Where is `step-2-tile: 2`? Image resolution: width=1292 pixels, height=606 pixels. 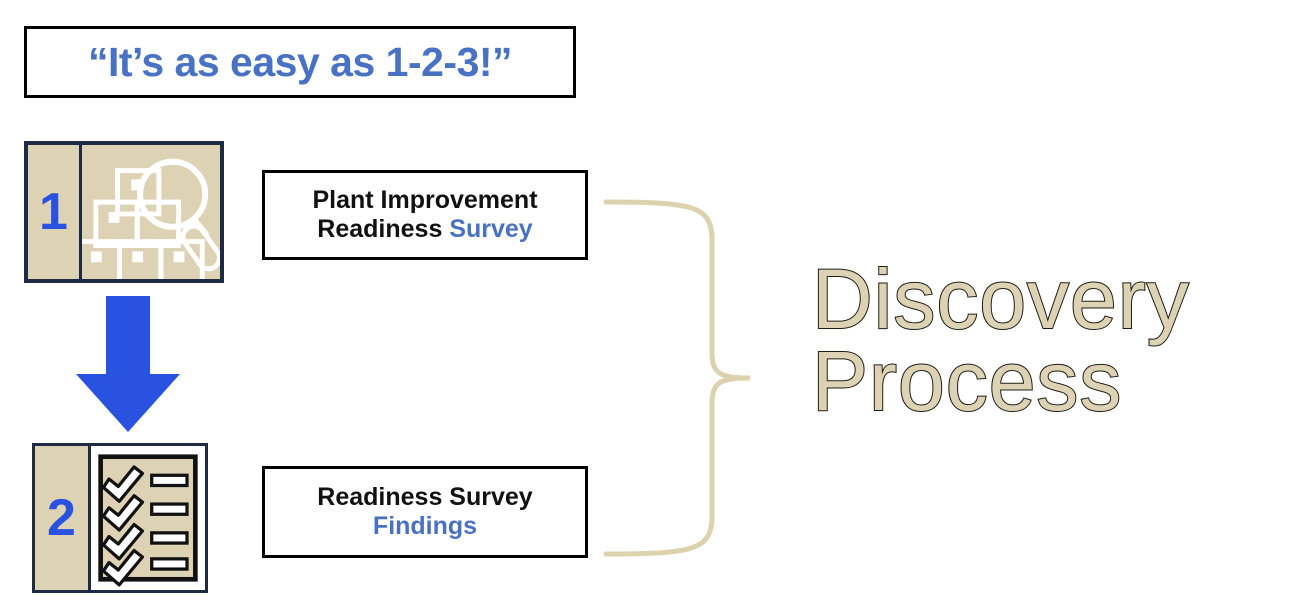
step-2-tile: 2 is located at coordinates (120, 518).